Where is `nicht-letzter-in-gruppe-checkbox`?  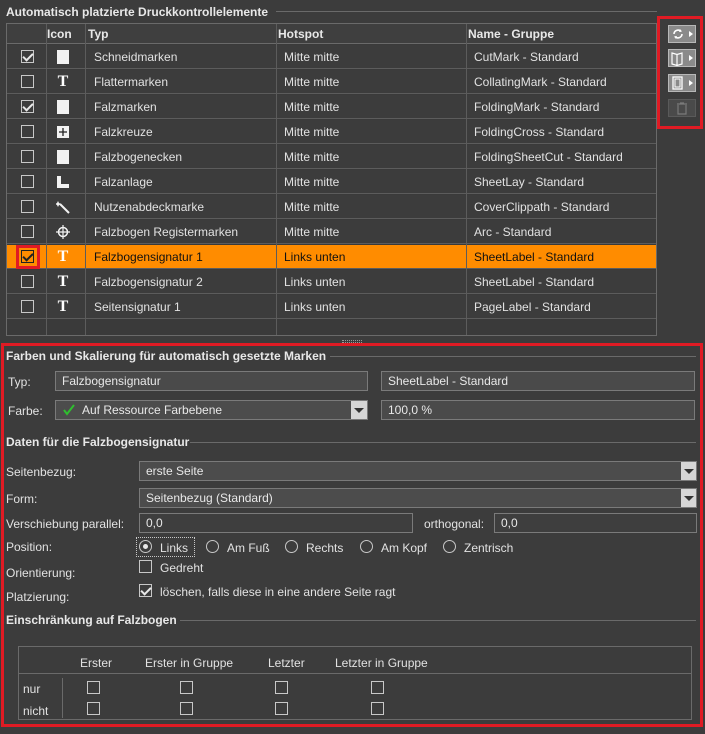 nicht-letzter-in-gruppe-checkbox is located at coordinates (377, 708).